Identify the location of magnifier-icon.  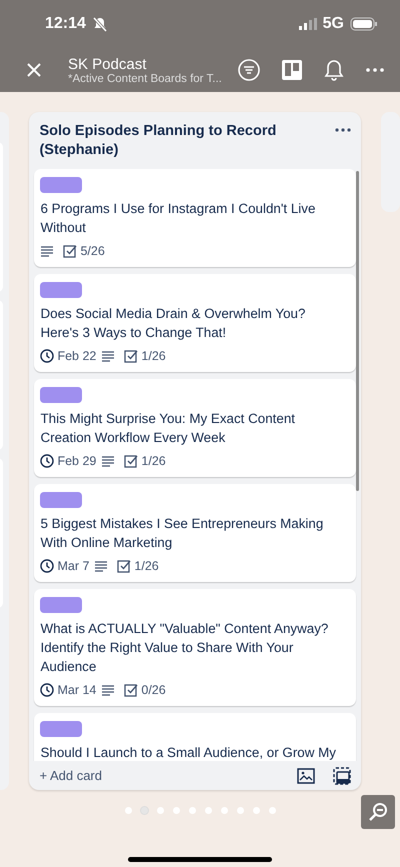
(378, 812).